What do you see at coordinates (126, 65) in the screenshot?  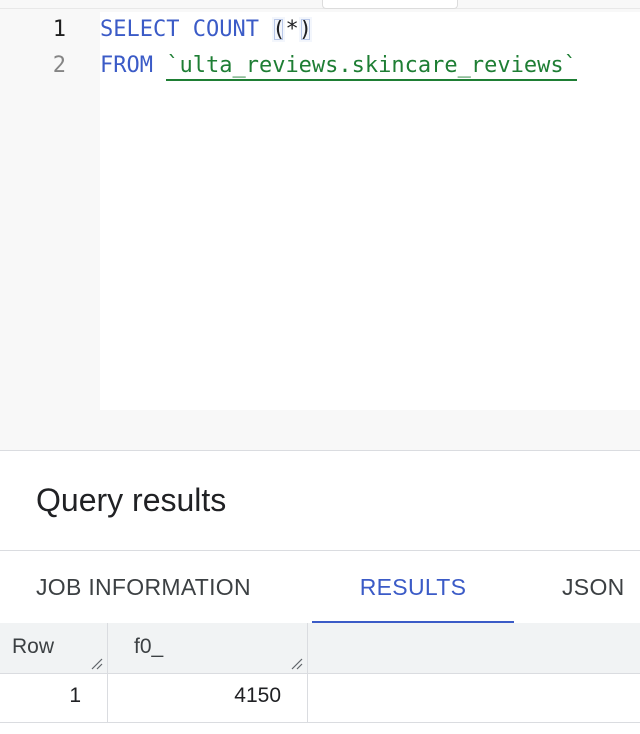 I see `keyword-from: FROM` at bounding box center [126, 65].